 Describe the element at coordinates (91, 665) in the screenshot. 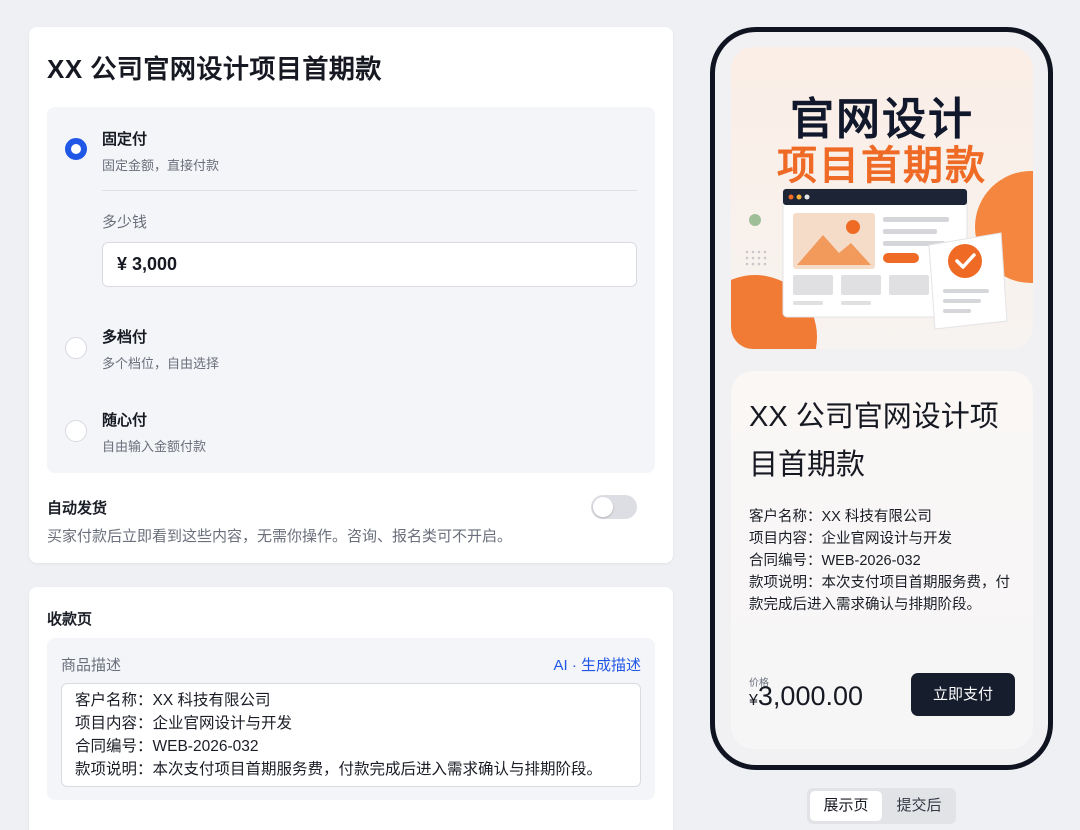

I see `description-label: 商品描述` at that location.